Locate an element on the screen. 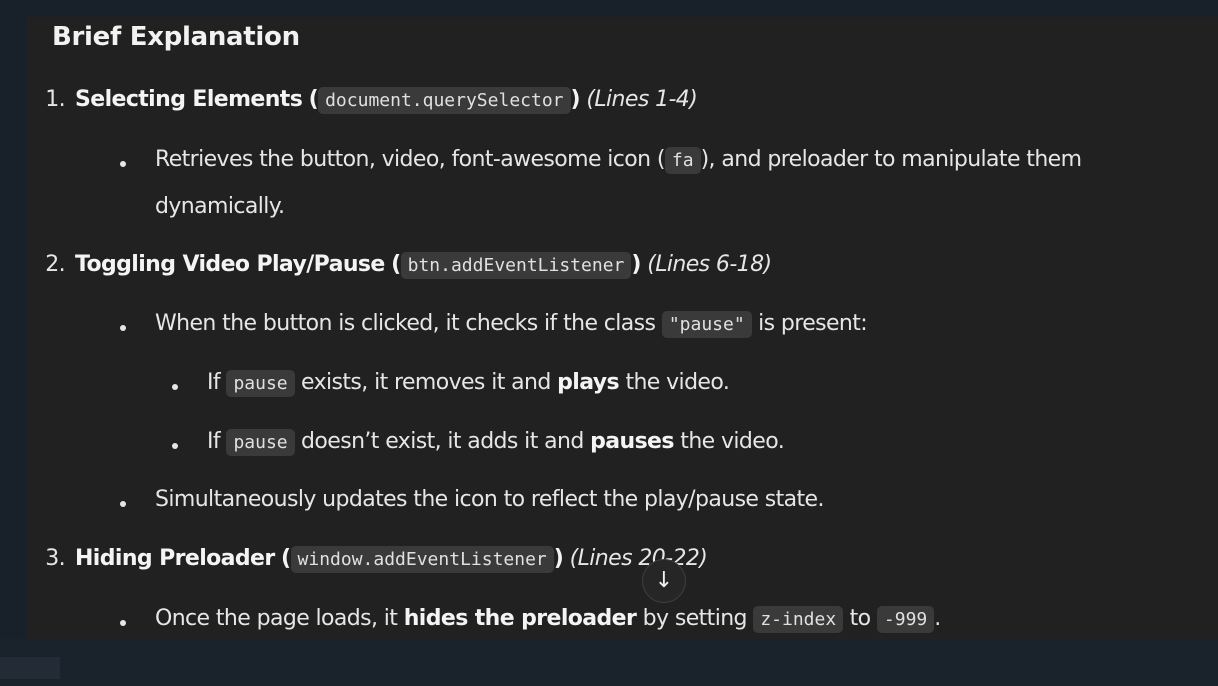 The width and height of the screenshot is (1218, 686). scroll-to-bottom-button: ↓ is located at coordinates (664, 581).